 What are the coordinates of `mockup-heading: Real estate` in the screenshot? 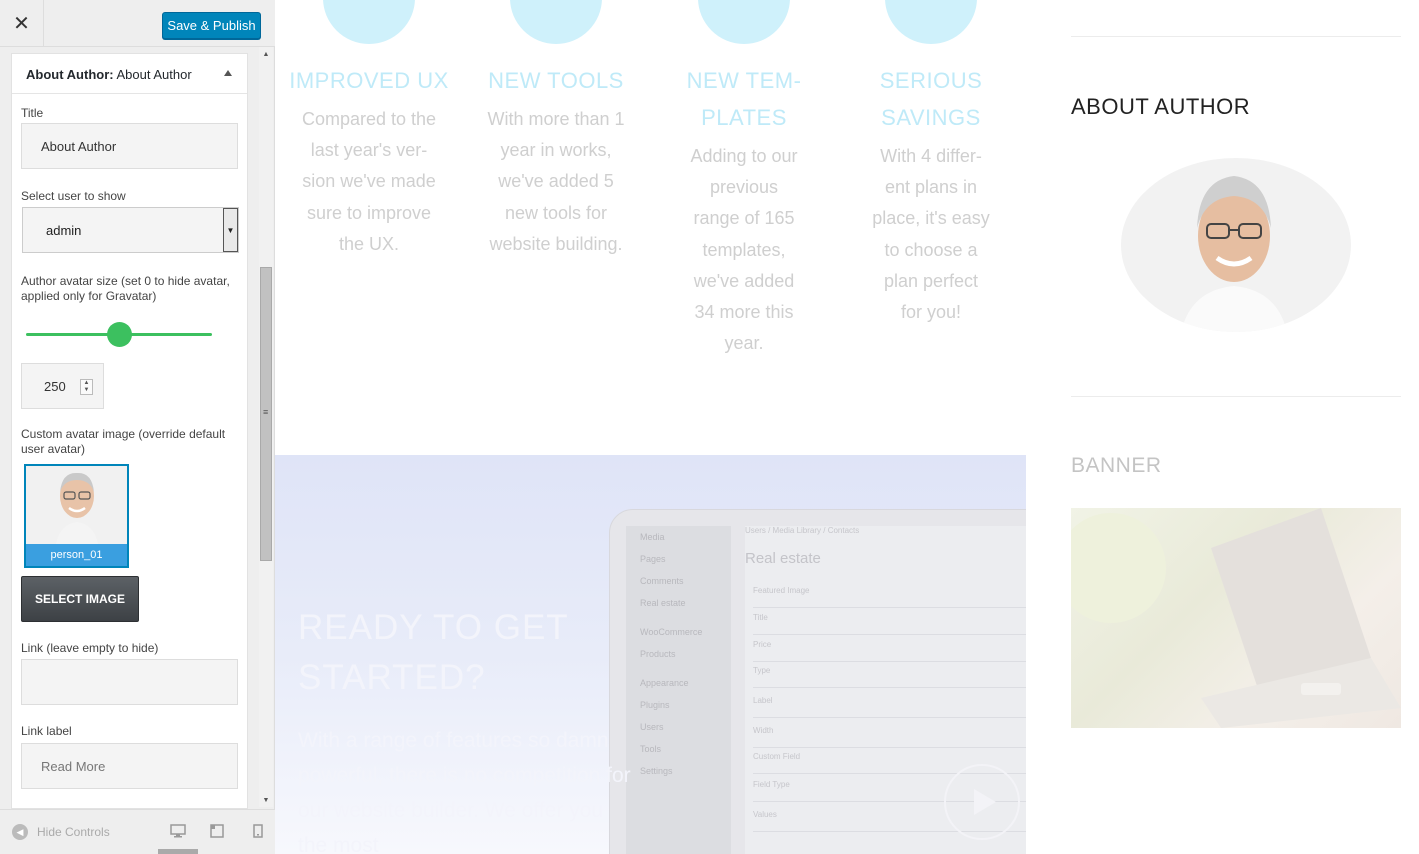 It's located at (783, 558).